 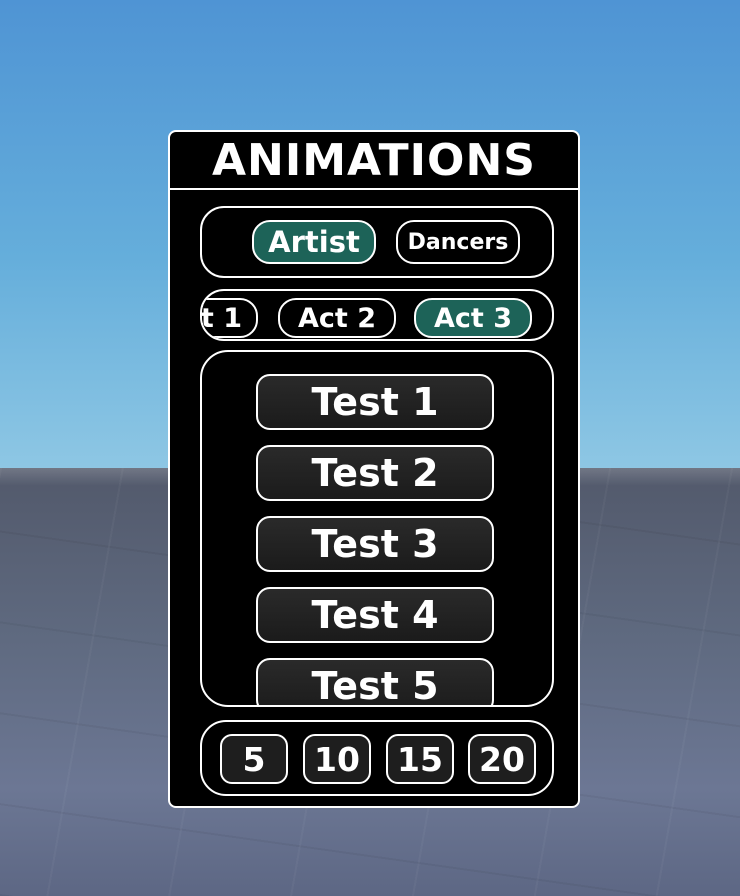 I want to click on act-1-button: Act 1, so click(x=230, y=318).